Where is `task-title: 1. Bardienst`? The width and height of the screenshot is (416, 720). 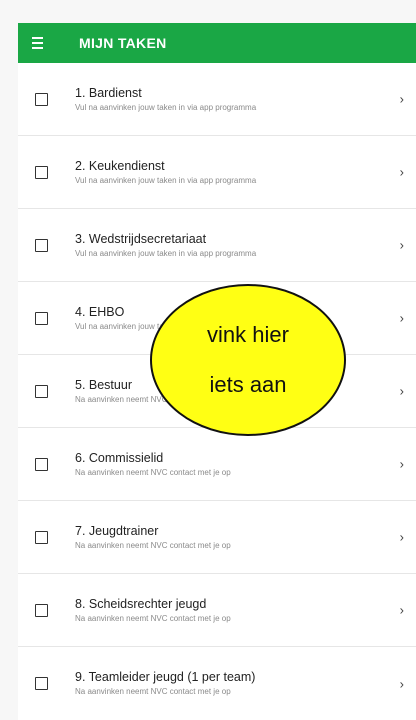
task-title: 1. Bardienst is located at coordinates (108, 92).